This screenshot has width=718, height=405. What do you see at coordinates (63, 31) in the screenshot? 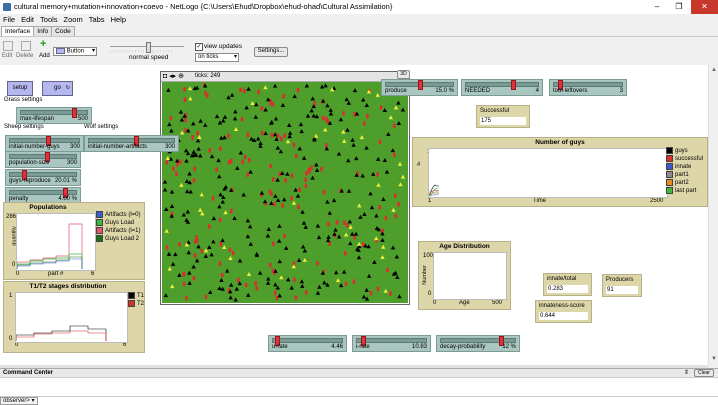
I see `tab-code: Code` at bounding box center [63, 31].